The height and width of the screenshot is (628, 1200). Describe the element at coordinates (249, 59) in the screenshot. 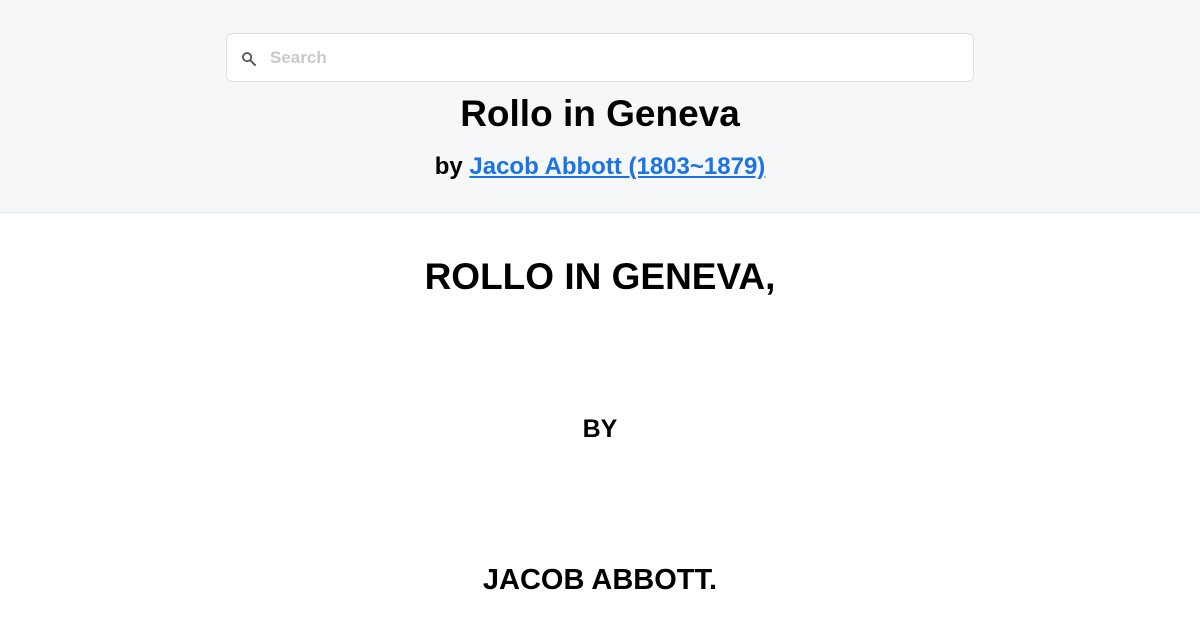

I see `search-icon` at that location.